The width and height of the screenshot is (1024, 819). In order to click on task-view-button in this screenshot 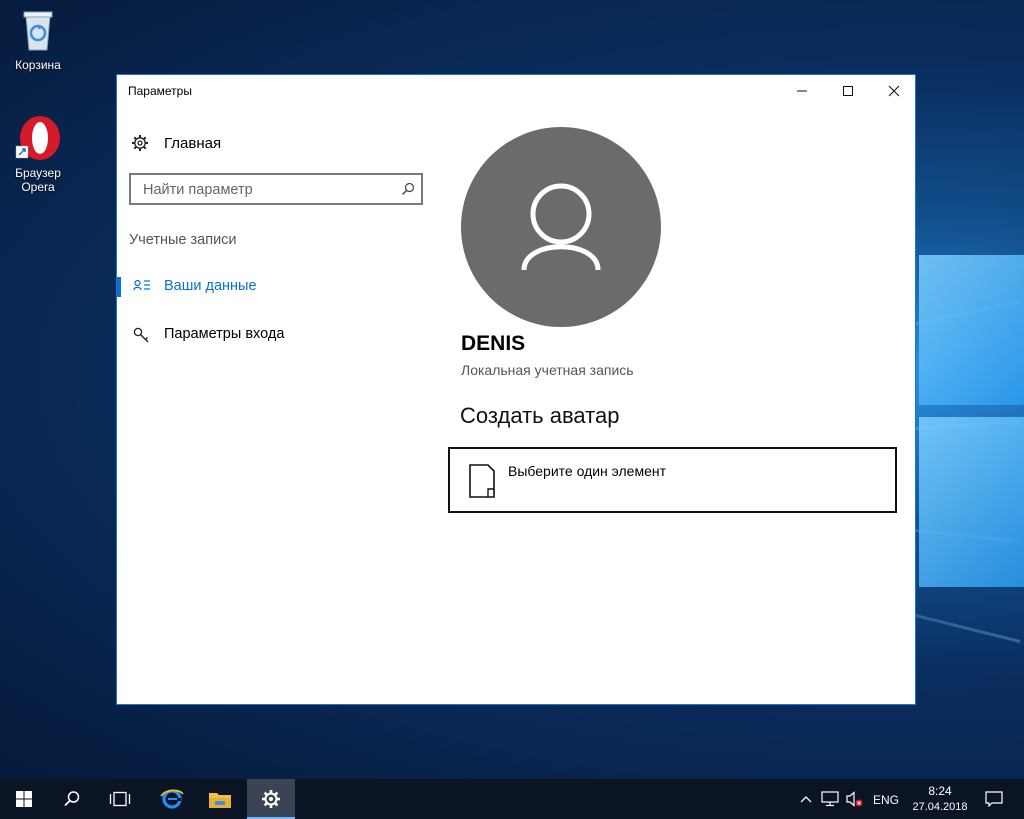, I will do `click(120, 799)`.